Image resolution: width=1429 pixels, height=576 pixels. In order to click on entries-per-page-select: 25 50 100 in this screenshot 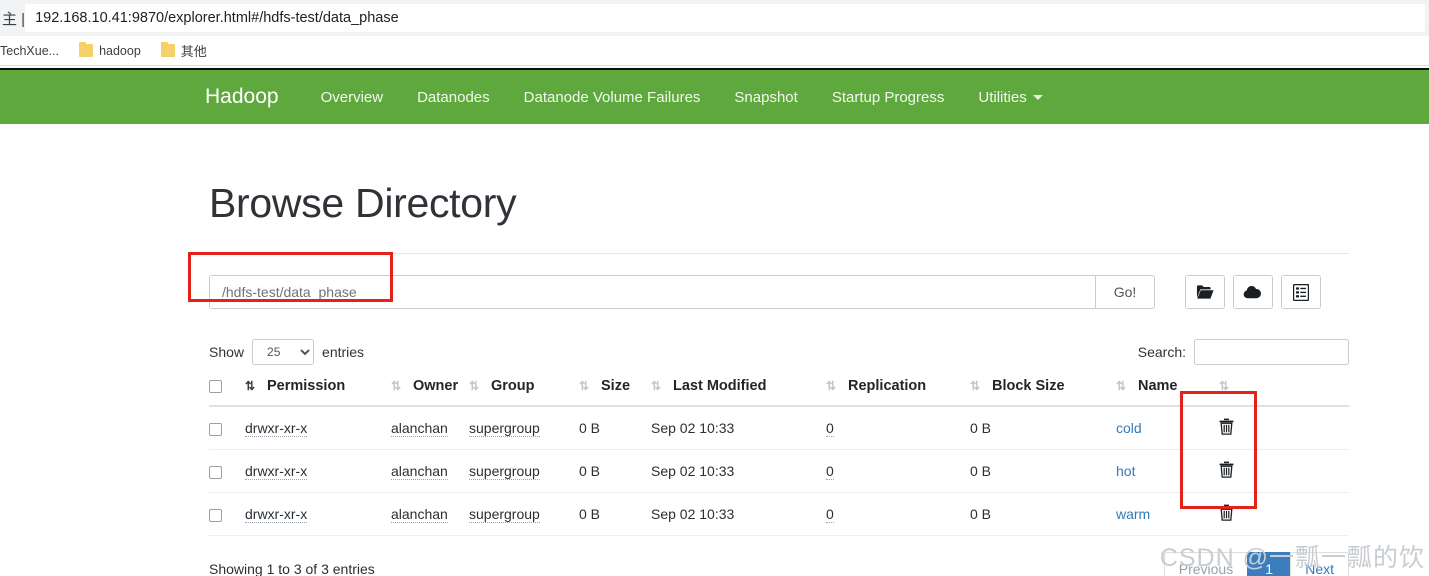, I will do `click(283, 352)`.